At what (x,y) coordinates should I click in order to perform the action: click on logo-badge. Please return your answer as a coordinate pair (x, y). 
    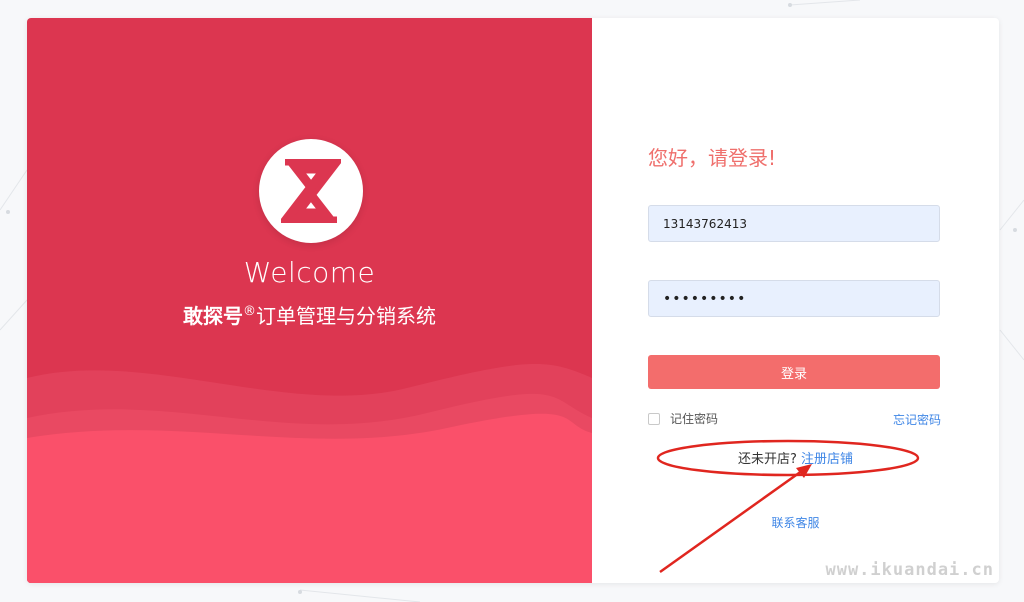
    Looking at the image, I should click on (311, 191).